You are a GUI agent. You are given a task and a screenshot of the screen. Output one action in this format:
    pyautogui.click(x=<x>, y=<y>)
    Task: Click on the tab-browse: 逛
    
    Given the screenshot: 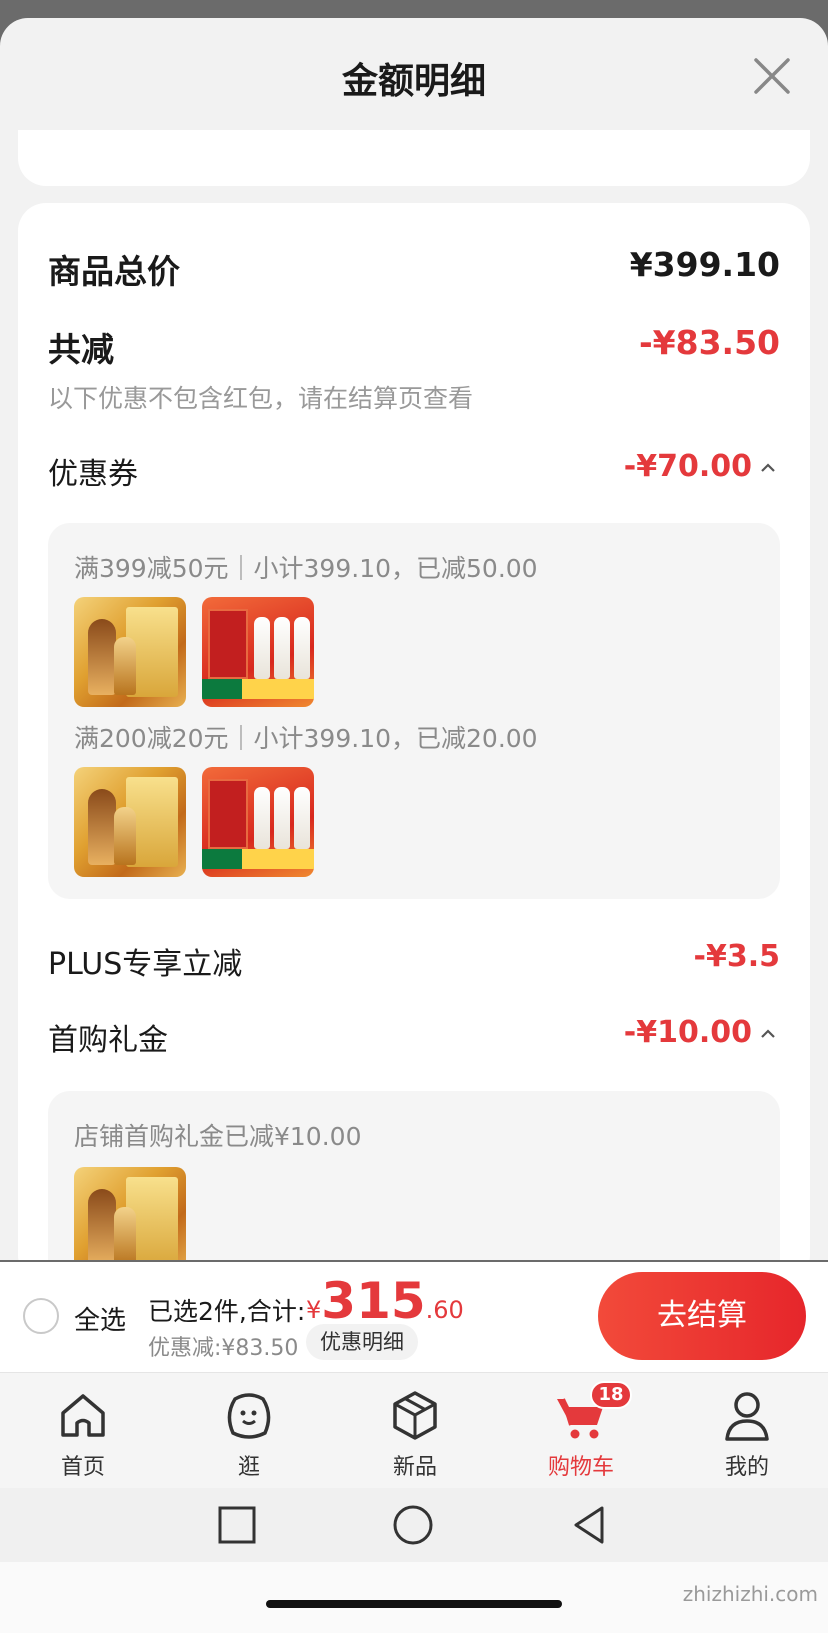 What is the action you would take?
    pyautogui.click(x=249, y=1431)
    